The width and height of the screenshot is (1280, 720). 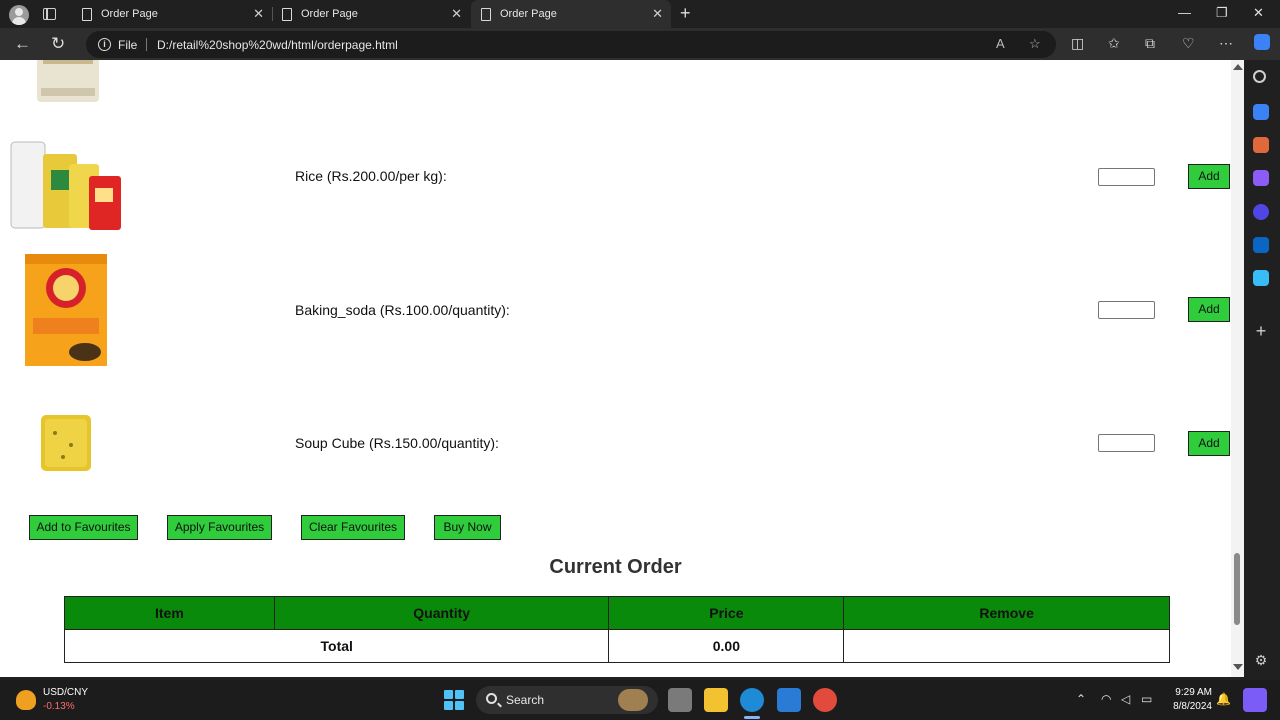 I want to click on table-header-row: Item Quantity Price Remove, so click(x=617, y=613).